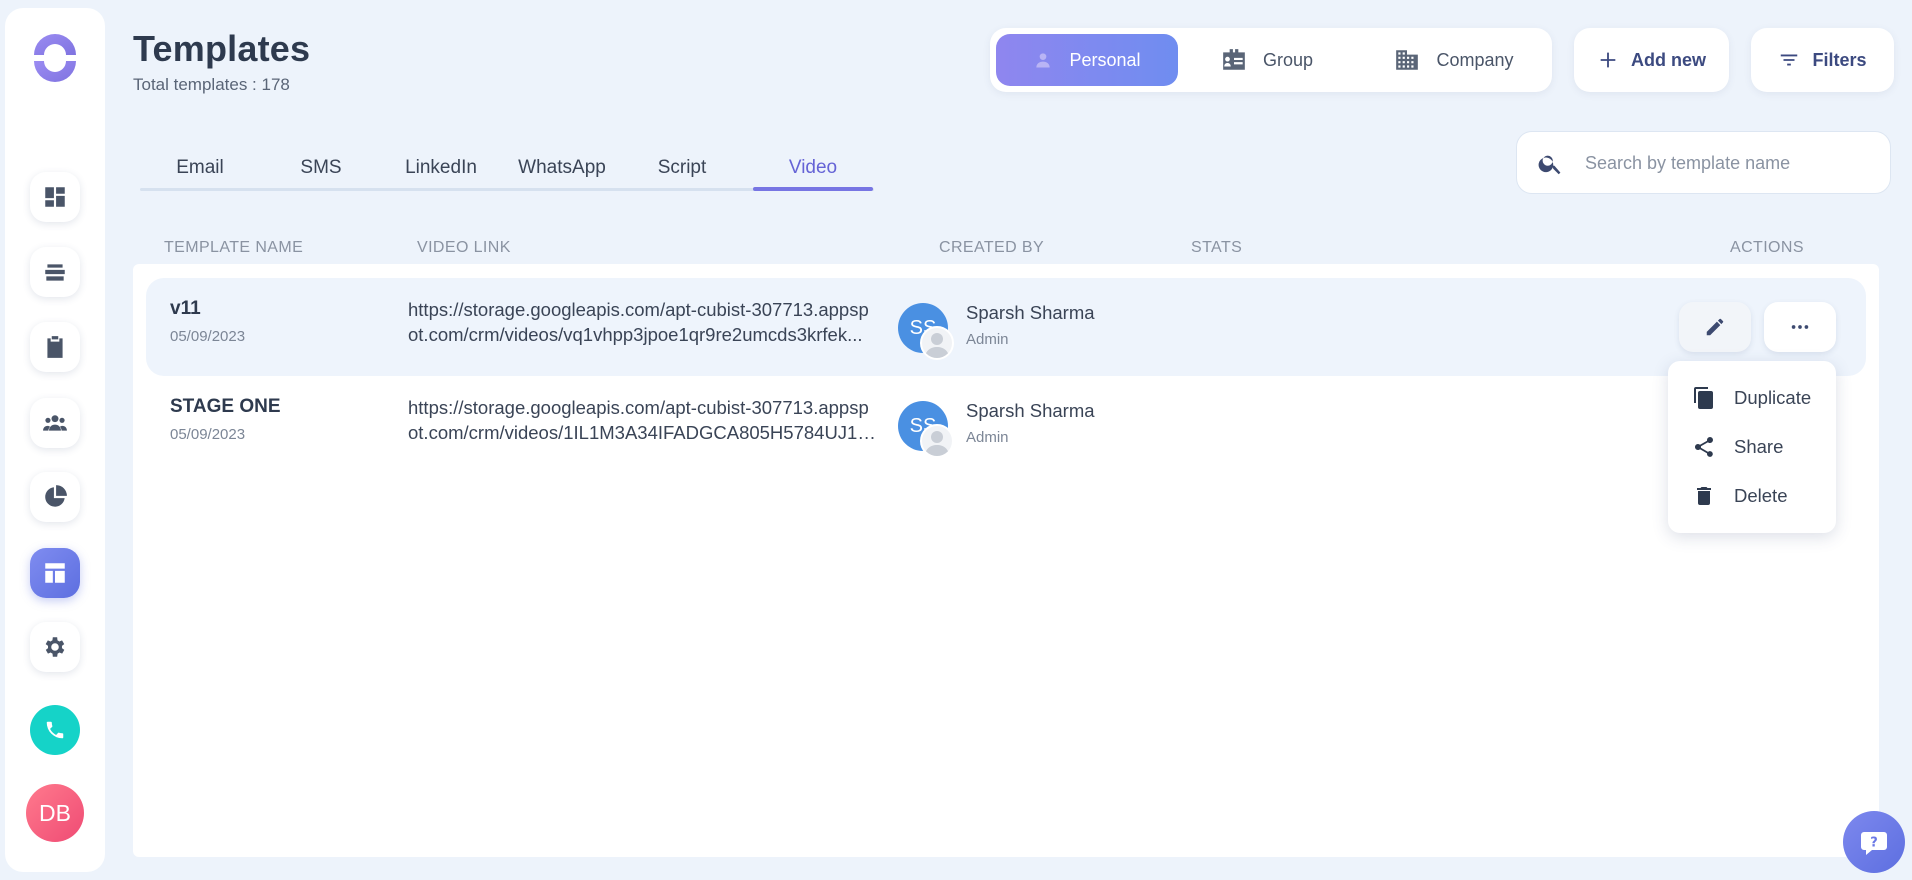 This screenshot has width=1912, height=880. What do you see at coordinates (1105, 59) in the screenshot?
I see `scope-personal-label: Personal` at bounding box center [1105, 59].